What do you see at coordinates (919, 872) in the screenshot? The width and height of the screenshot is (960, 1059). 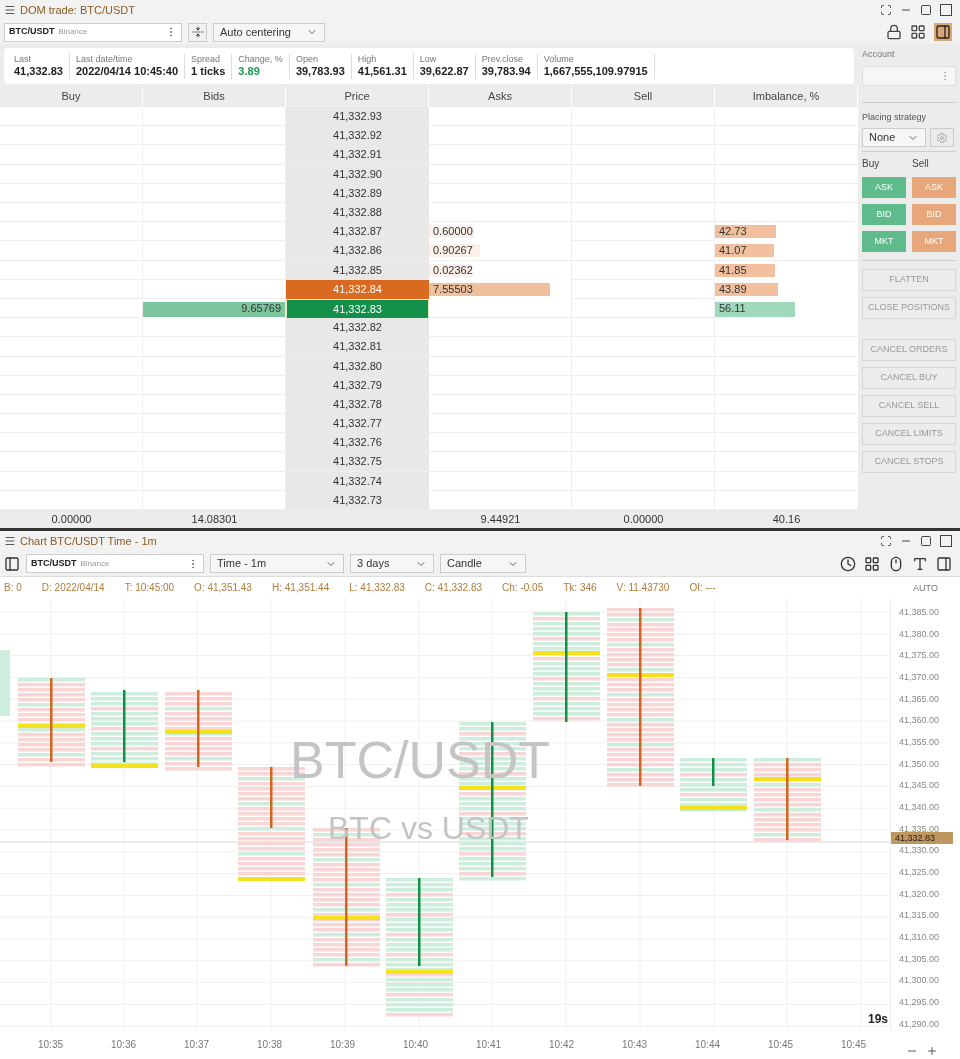 I see `price-axis-label: 41,325.00` at bounding box center [919, 872].